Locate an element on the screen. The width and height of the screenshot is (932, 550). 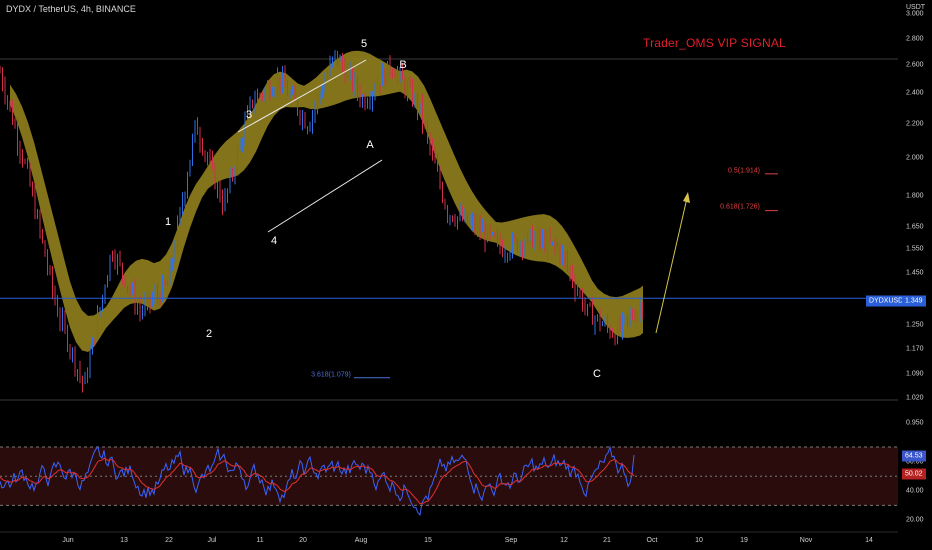
watermark-text: Trader_OMS VIP SIGNAL is located at coordinates (714, 43).